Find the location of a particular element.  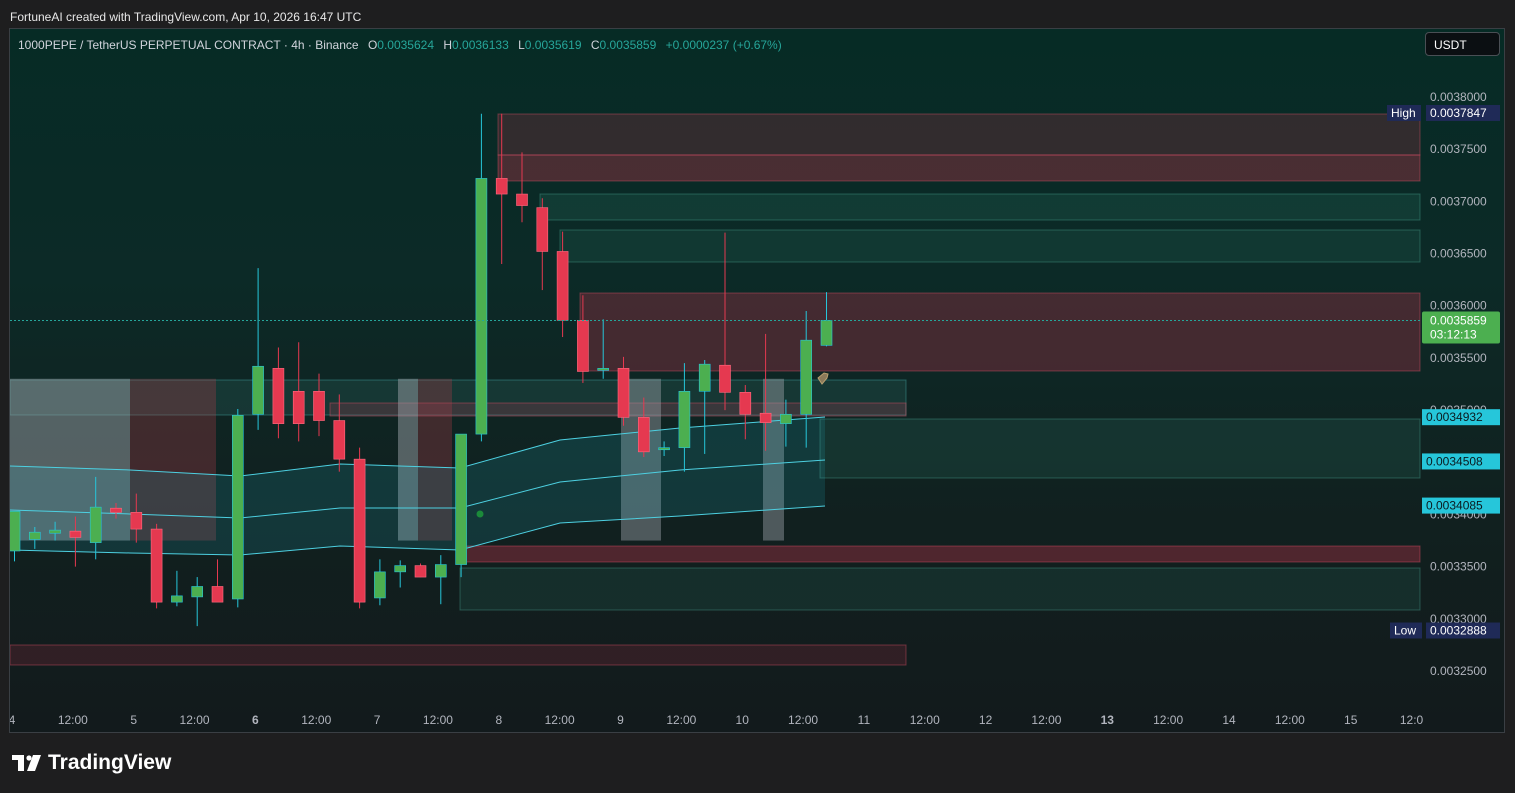

x-tick-label: 14 is located at coordinates (1229, 720).